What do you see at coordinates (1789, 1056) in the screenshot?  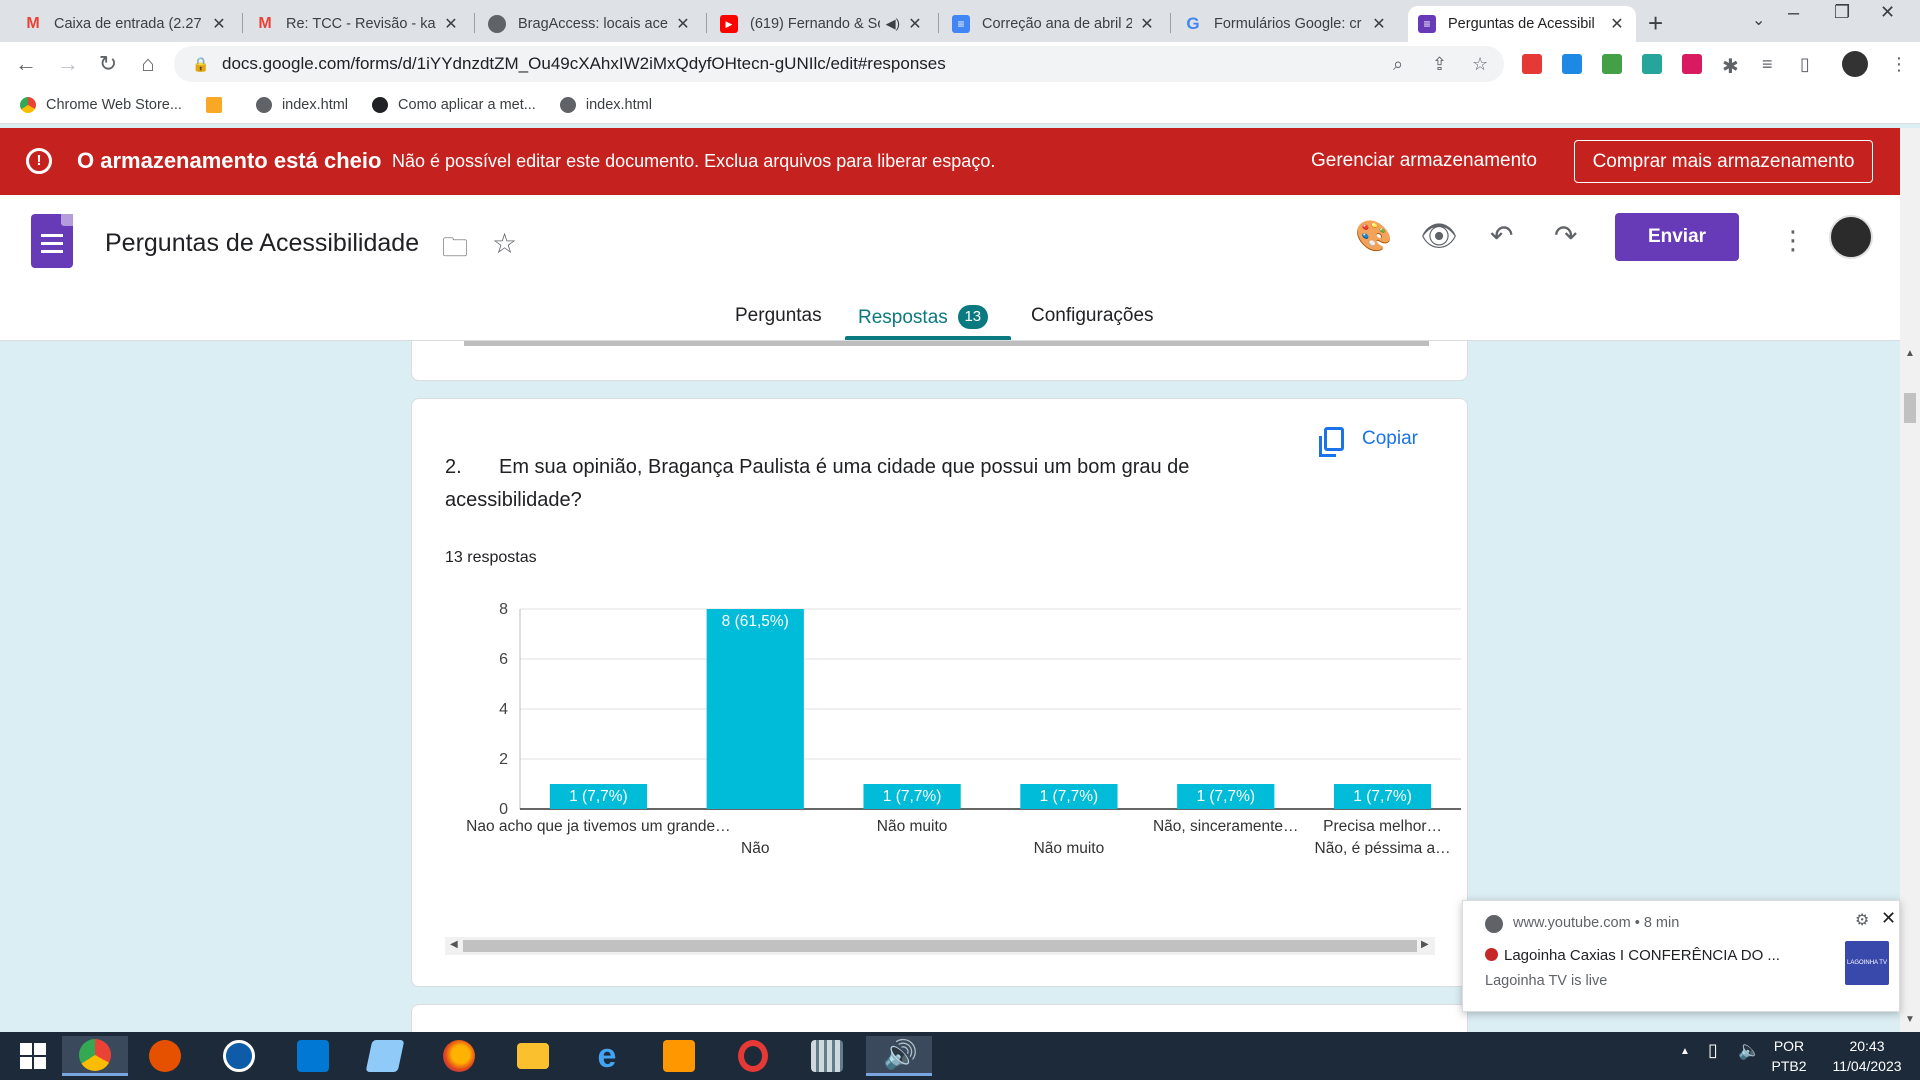 I see `input-language: POR PTB2` at bounding box center [1789, 1056].